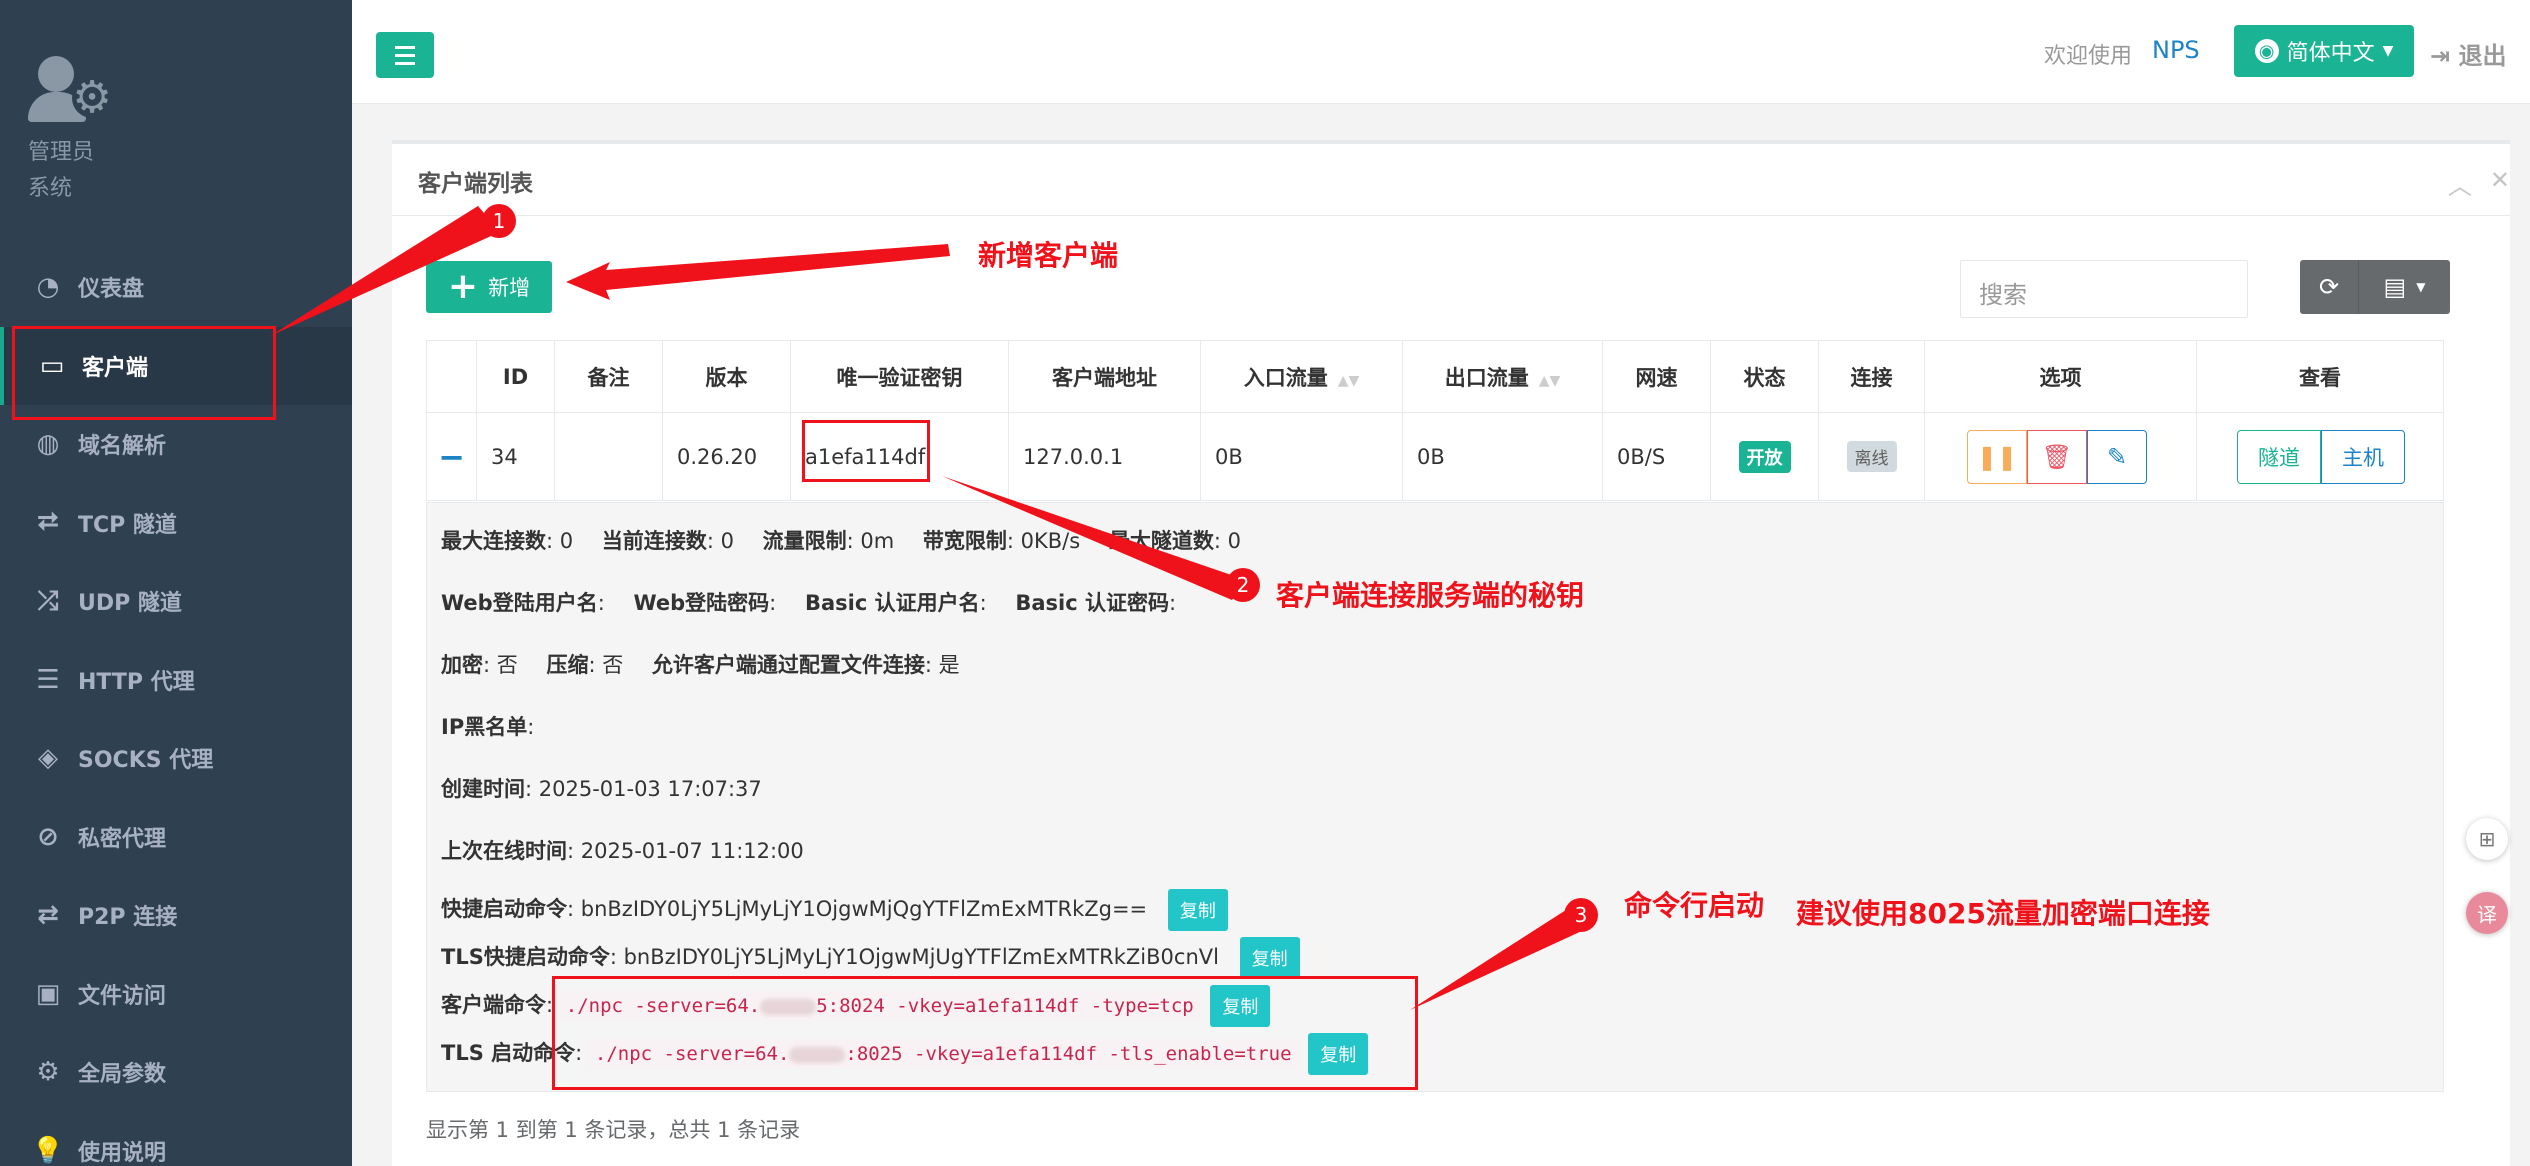  What do you see at coordinates (499, 221) in the screenshot?
I see `annotation-number-1: 1` at bounding box center [499, 221].